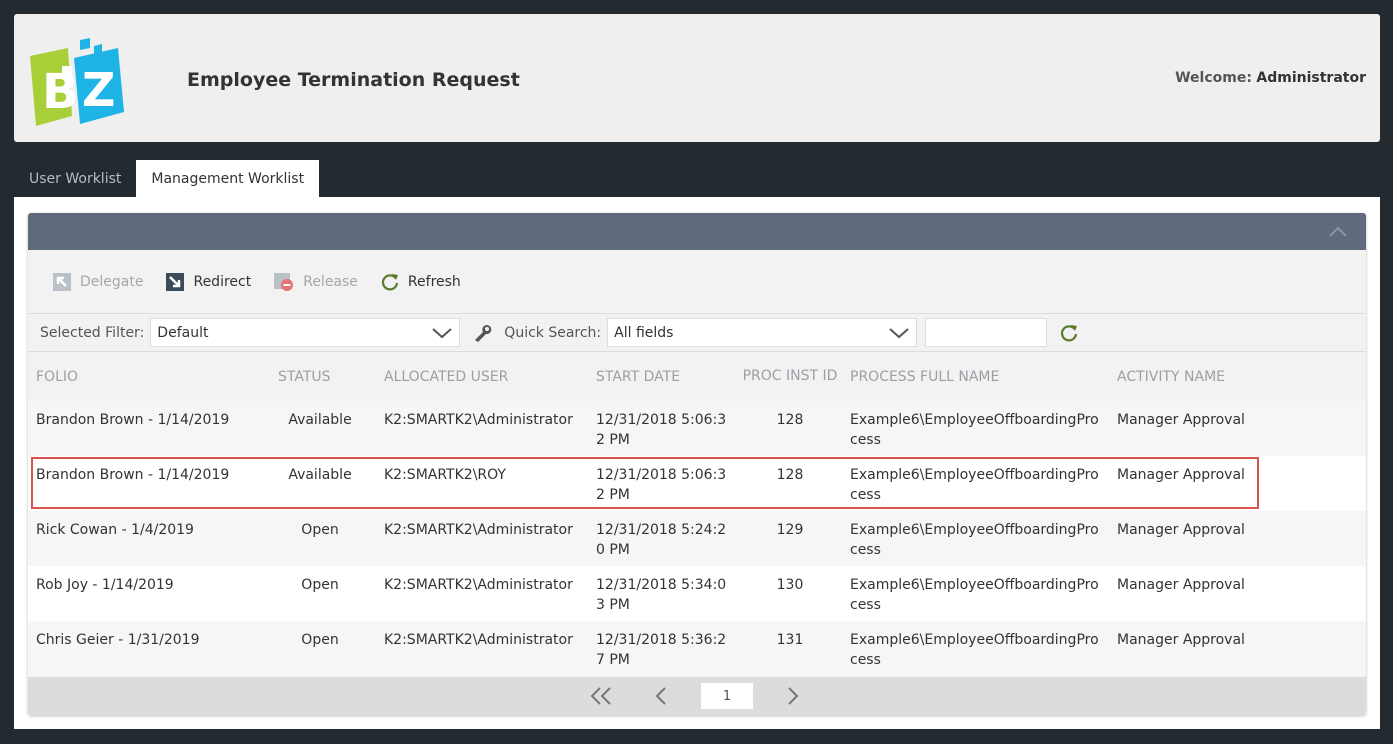 Image resolution: width=1393 pixels, height=744 pixels. I want to click on first-page-button, so click(601, 696).